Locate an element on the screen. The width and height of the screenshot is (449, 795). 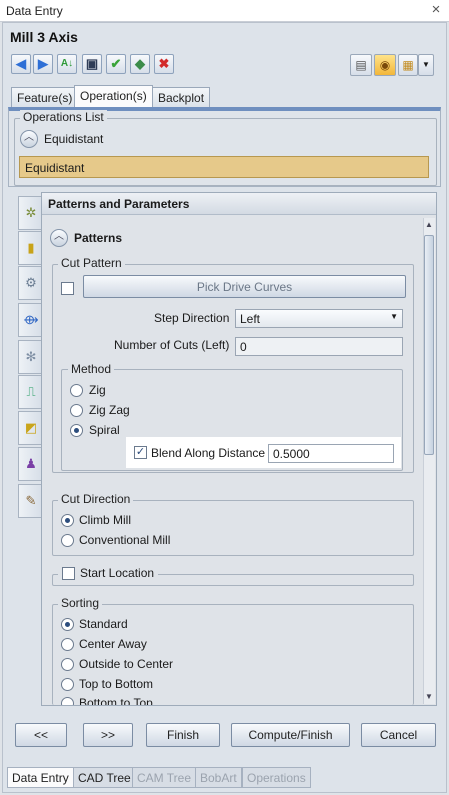
options-icon: ▦ is located at coordinates (408, 65).